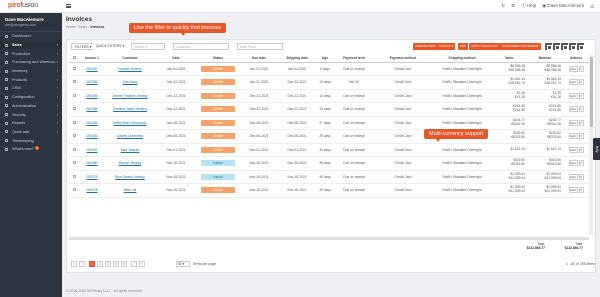 The height and width of the screenshot is (297, 600). What do you see at coordinates (82, 27) in the screenshot?
I see `breadcrumb-sales: Sales` at bounding box center [82, 27].